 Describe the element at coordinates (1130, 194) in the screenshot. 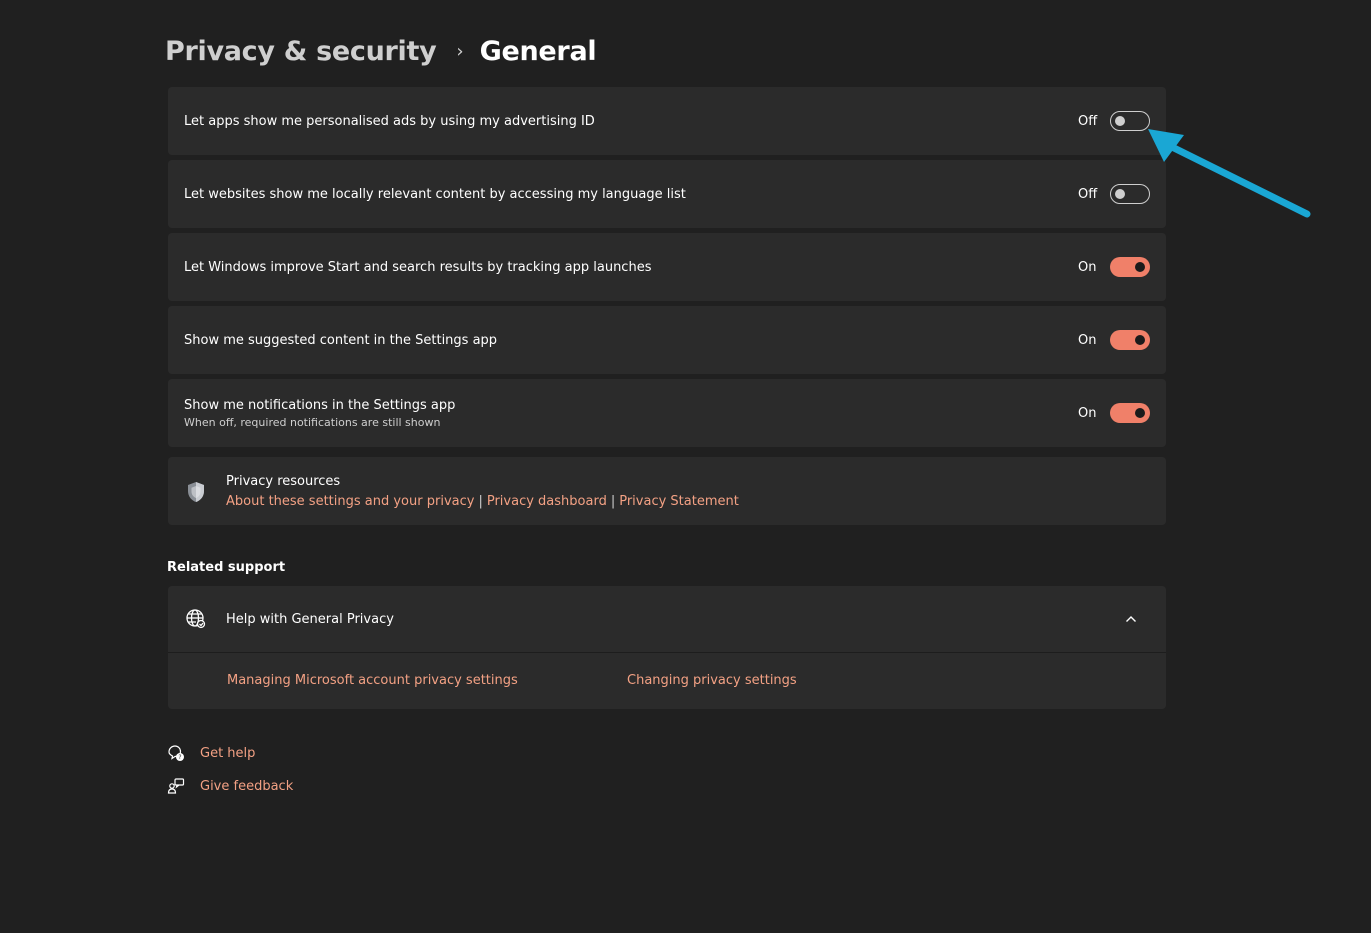

I see `language-list-toggle` at that location.